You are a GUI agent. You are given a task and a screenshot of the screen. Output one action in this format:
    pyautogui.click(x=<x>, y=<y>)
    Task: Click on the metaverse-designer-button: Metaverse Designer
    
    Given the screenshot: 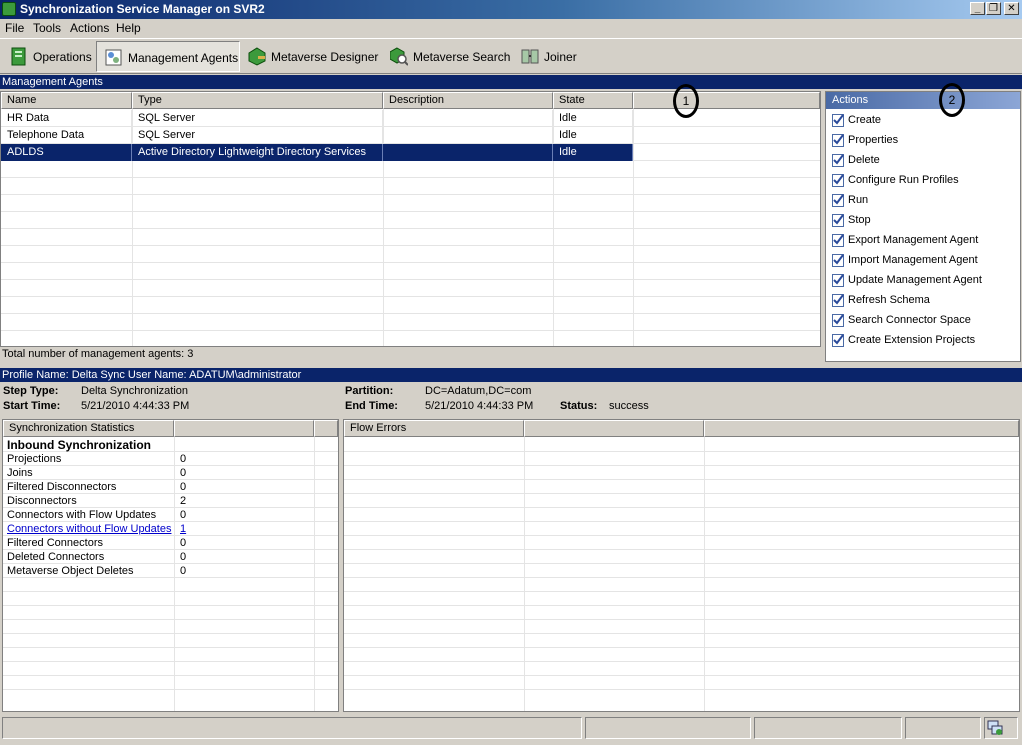 What is the action you would take?
    pyautogui.click(x=309, y=56)
    